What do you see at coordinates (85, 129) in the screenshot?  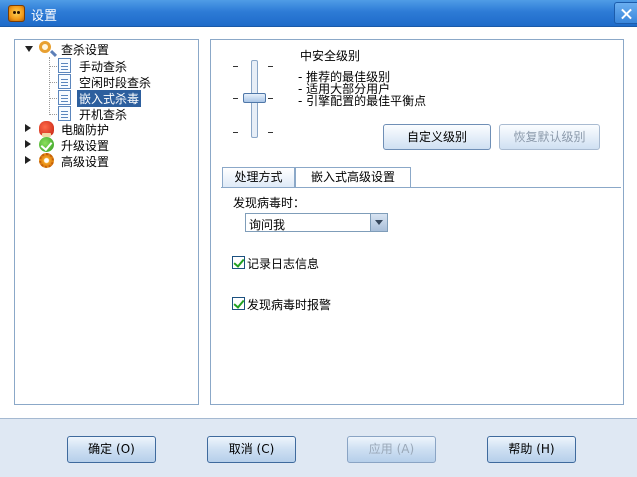 I see `tree-item-pc-protection: 电脑防护` at bounding box center [85, 129].